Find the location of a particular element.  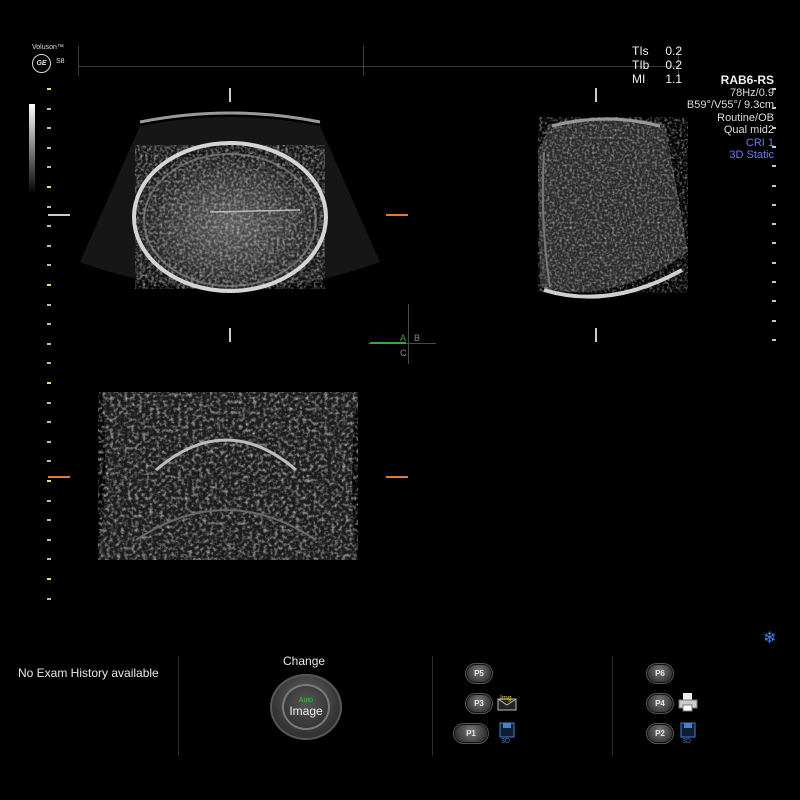

plane-label-a: A is located at coordinates (403, 338).